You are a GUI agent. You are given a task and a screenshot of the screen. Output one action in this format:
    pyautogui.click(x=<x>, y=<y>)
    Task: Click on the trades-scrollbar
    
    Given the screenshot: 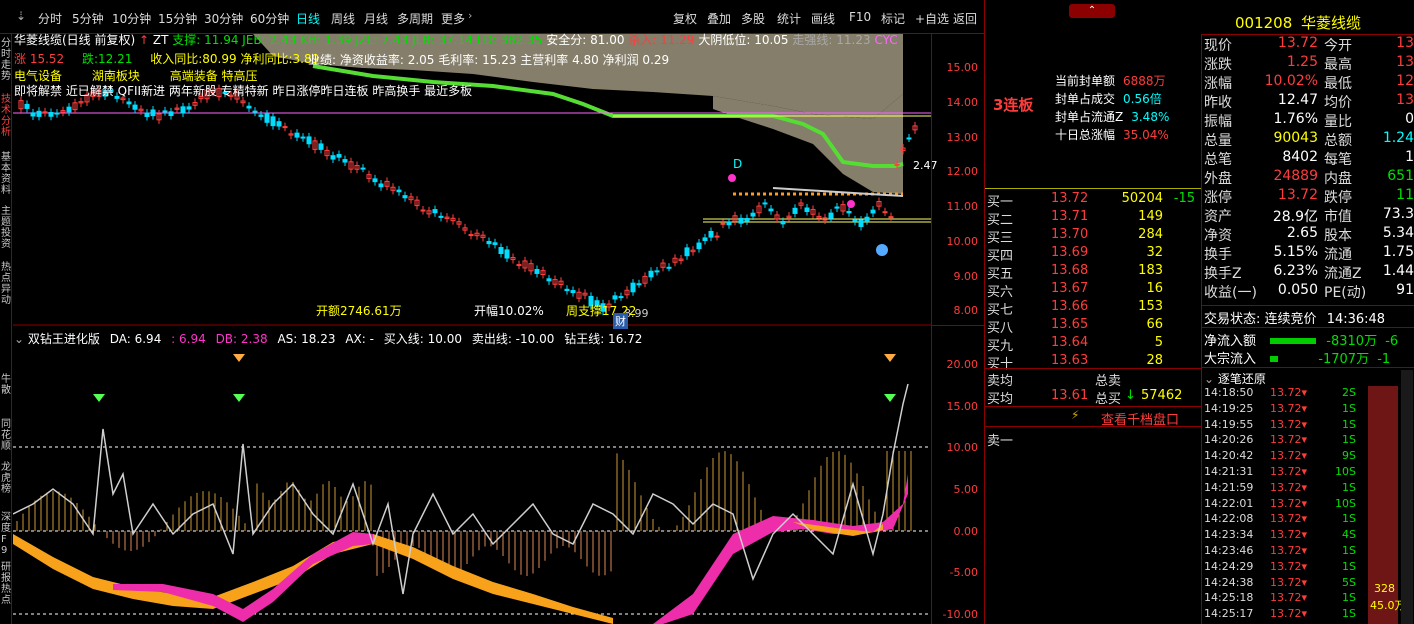 What is the action you would take?
    pyautogui.click(x=1407, y=497)
    